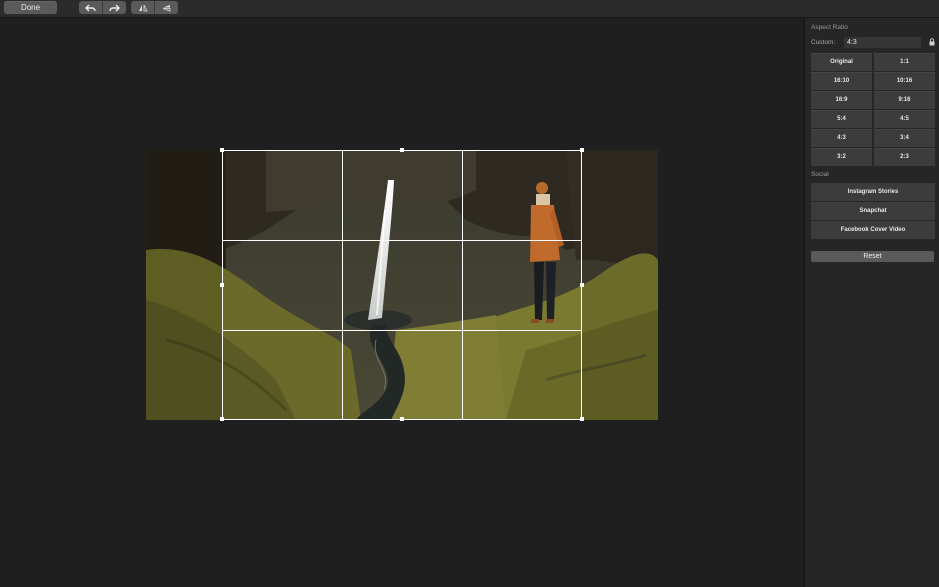  What do you see at coordinates (904, 138) in the screenshot?
I see `ratio-3-4-button: 3:4` at bounding box center [904, 138].